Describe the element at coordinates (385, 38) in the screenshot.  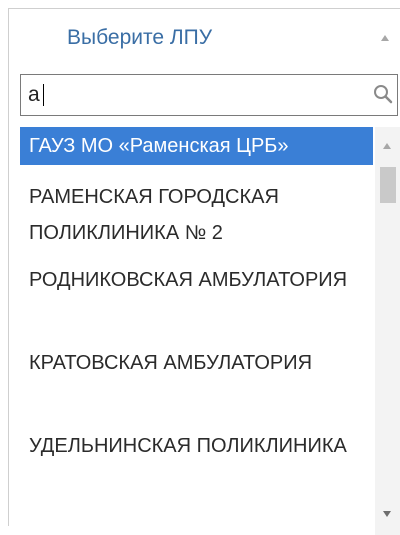
I see `chevron-up-icon` at that location.